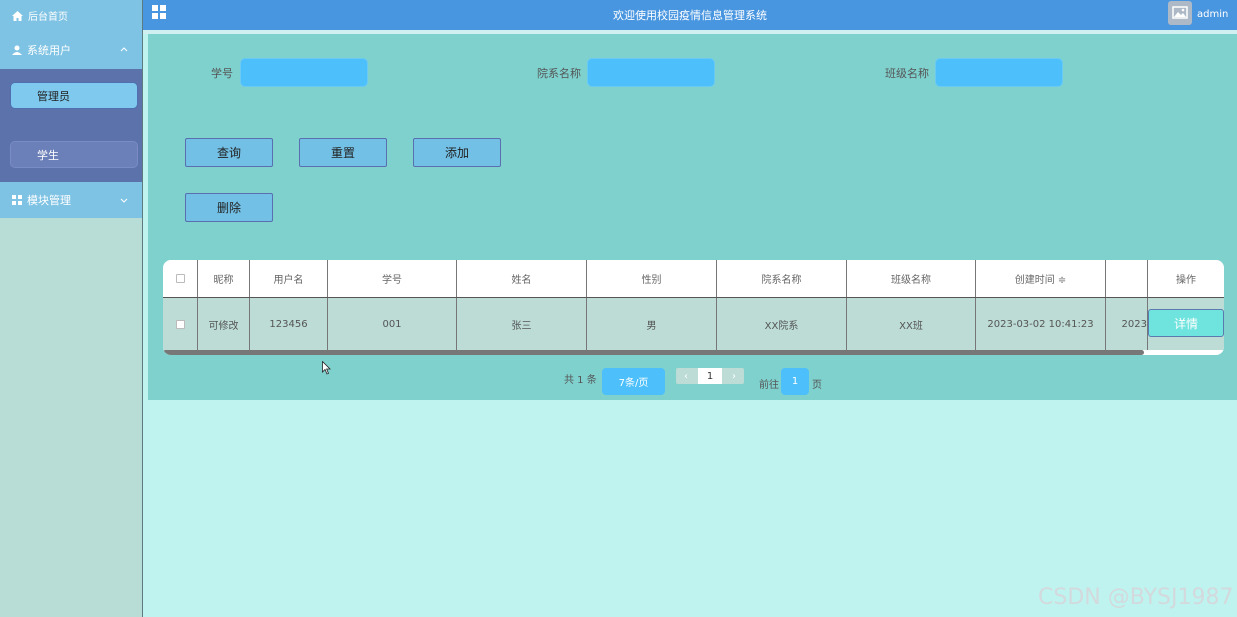  Describe the element at coordinates (522, 278) in the screenshot. I see `header-name: 姓名` at that location.